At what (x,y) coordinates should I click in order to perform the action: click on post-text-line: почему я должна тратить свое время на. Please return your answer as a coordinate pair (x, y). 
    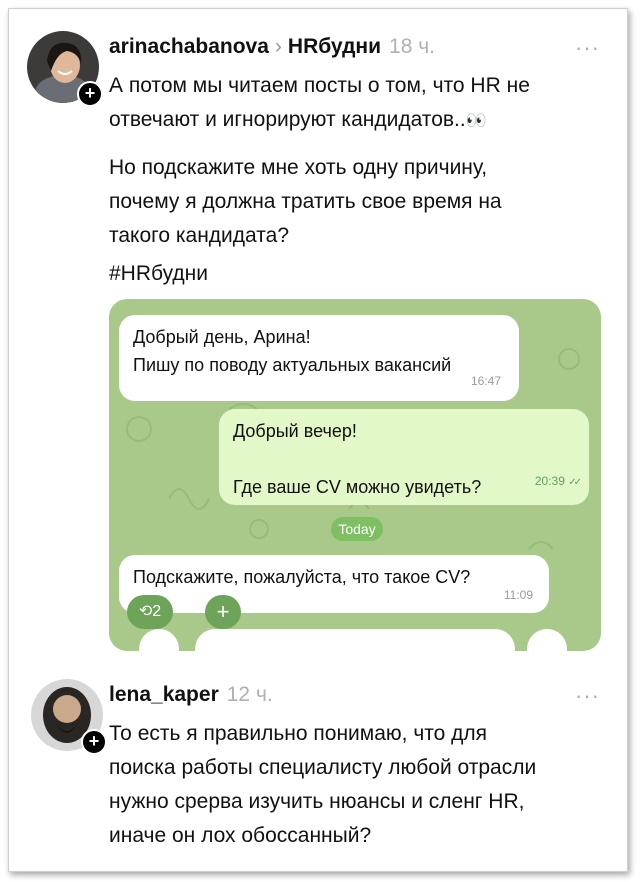
    Looking at the image, I should click on (305, 201).